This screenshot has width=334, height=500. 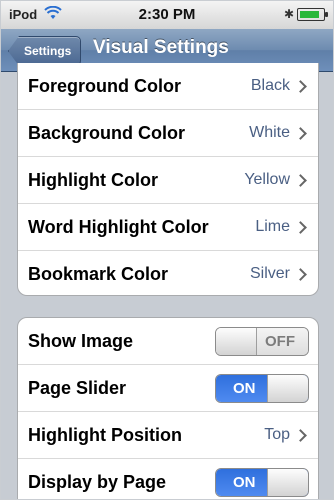 What do you see at coordinates (77, 387) in the screenshot?
I see `row-label: Page Slider` at bounding box center [77, 387].